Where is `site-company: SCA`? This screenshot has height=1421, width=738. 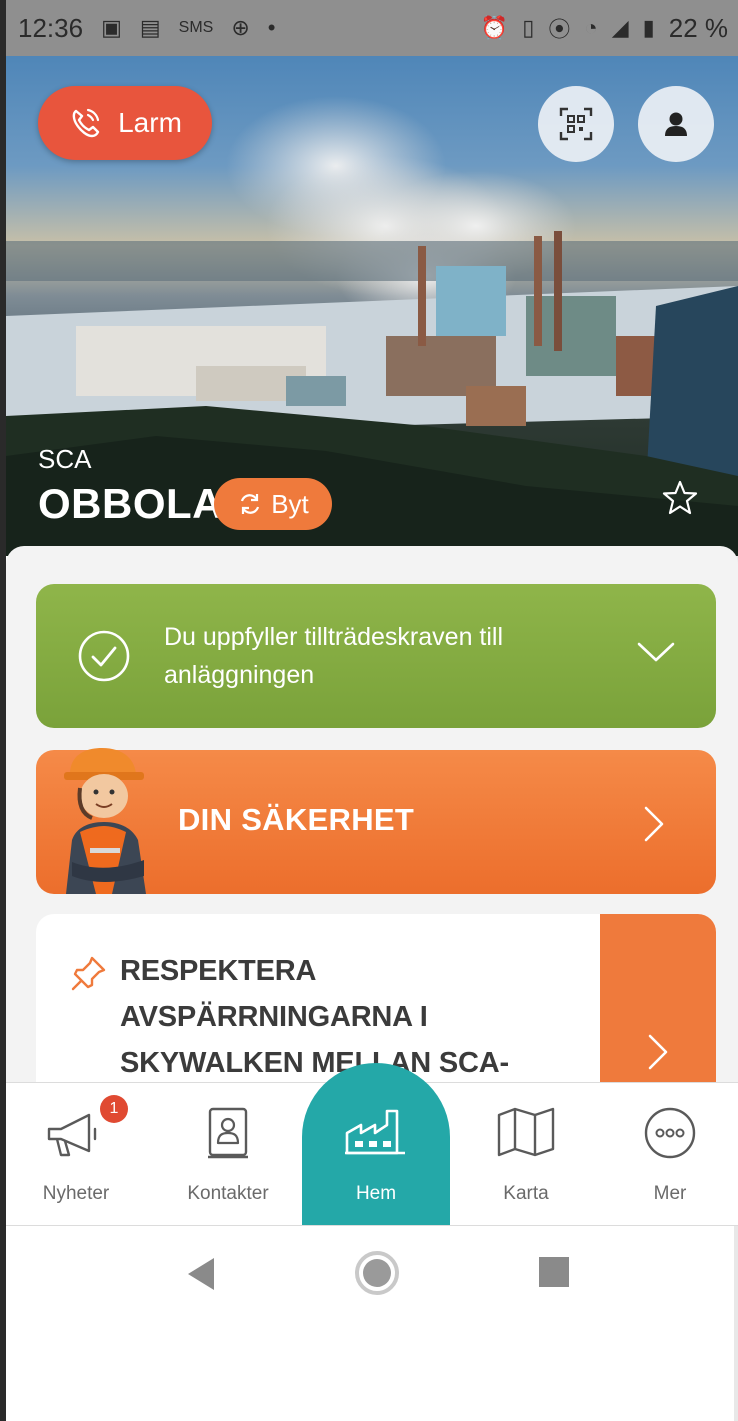 site-company: SCA is located at coordinates (65, 459).